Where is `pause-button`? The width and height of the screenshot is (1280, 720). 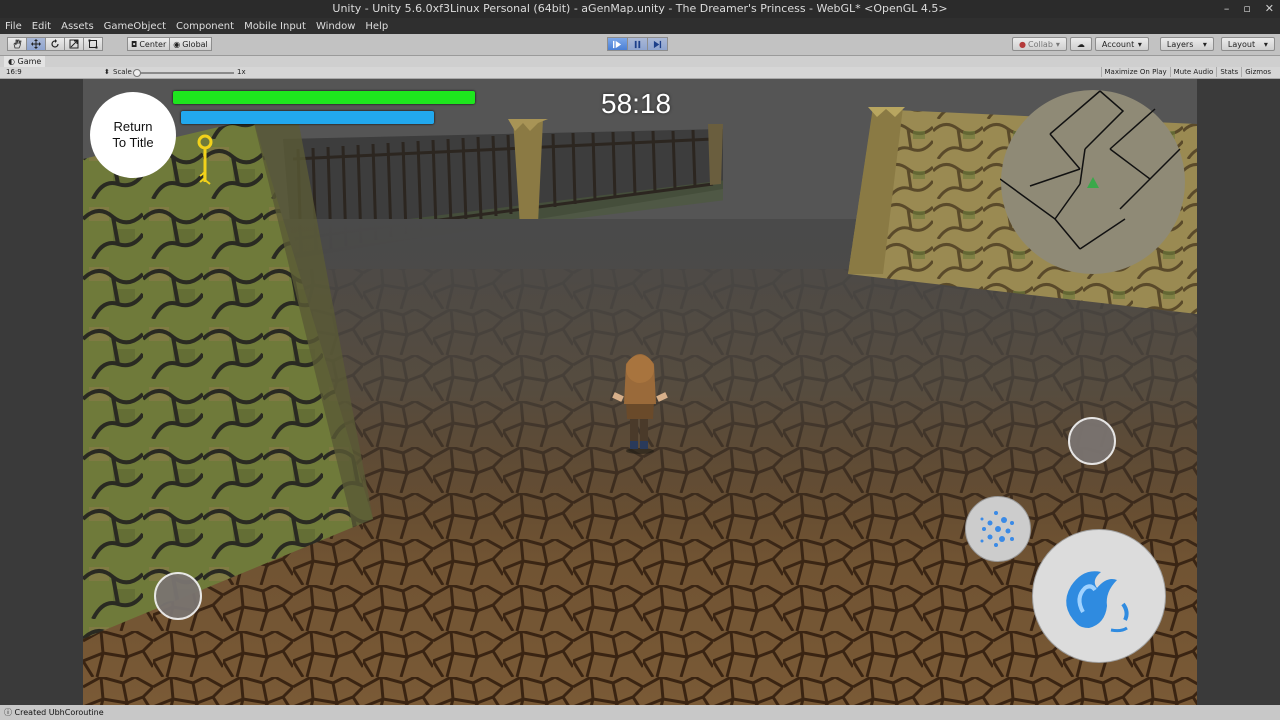
pause-button is located at coordinates (637, 44).